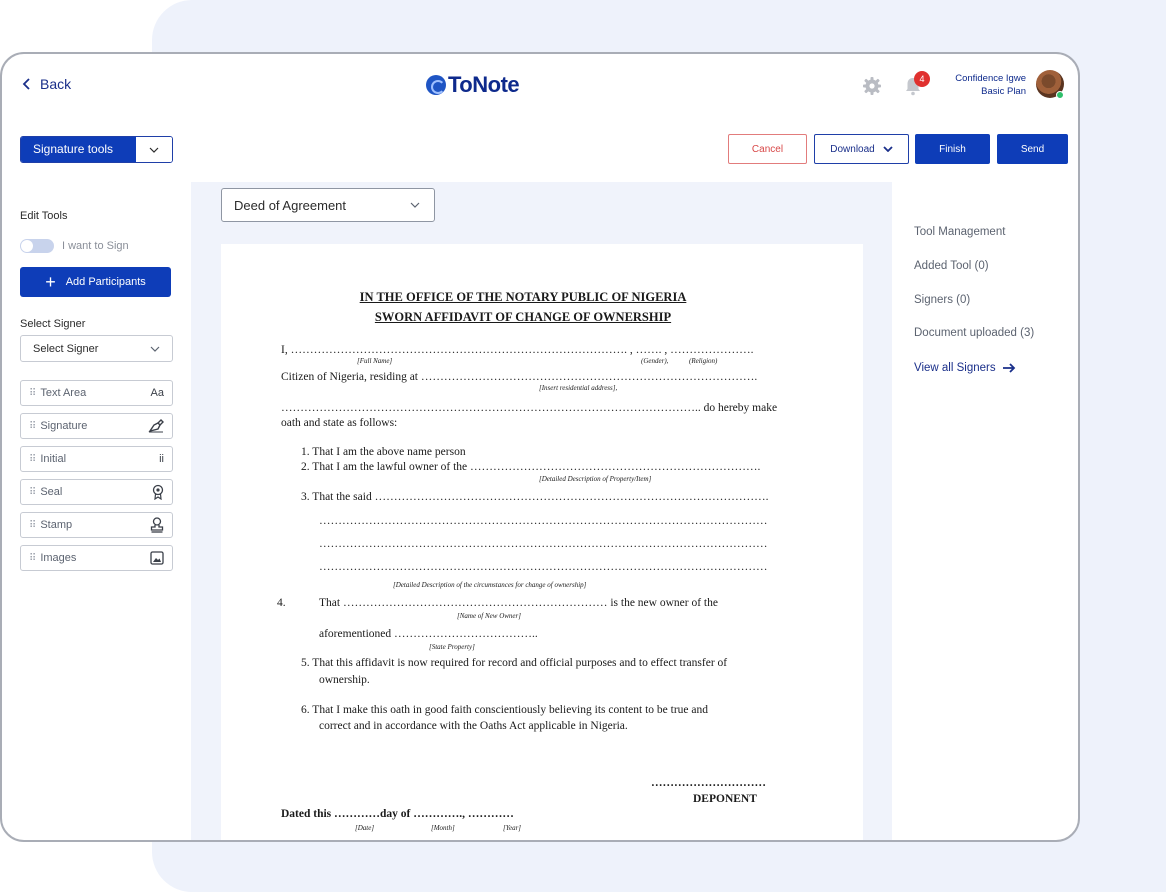  Describe the element at coordinates (375, 361) in the screenshot. I see `hint-fullname: [Full Name]` at that location.